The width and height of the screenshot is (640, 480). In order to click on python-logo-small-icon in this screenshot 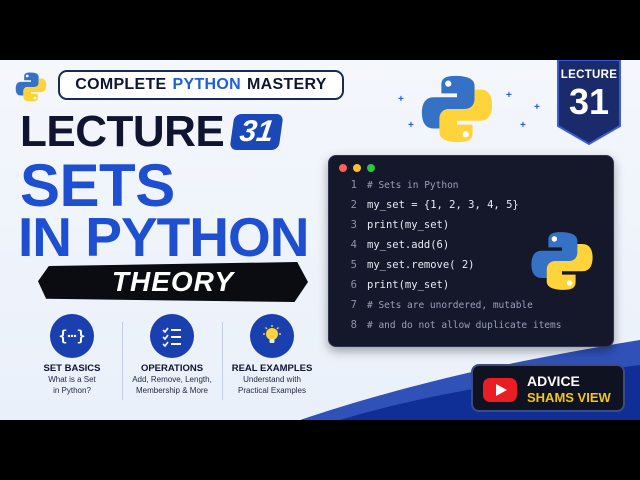, I will do `click(31, 87)`.